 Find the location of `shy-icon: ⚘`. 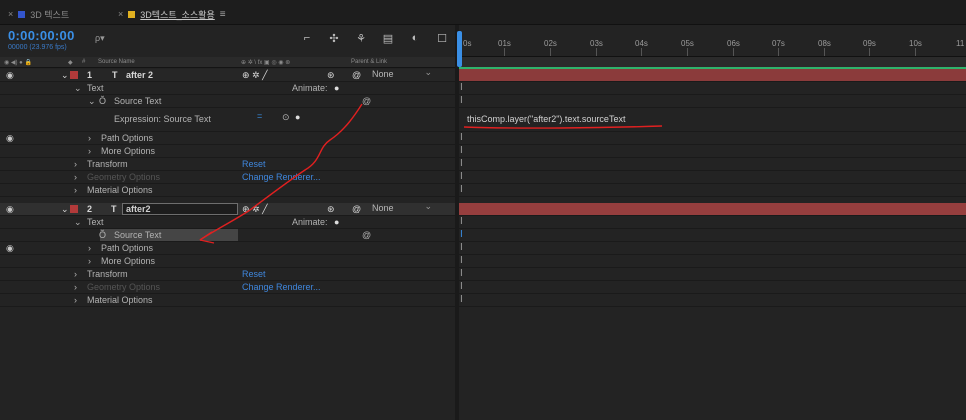

shy-icon: ⚘ is located at coordinates (361, 38).